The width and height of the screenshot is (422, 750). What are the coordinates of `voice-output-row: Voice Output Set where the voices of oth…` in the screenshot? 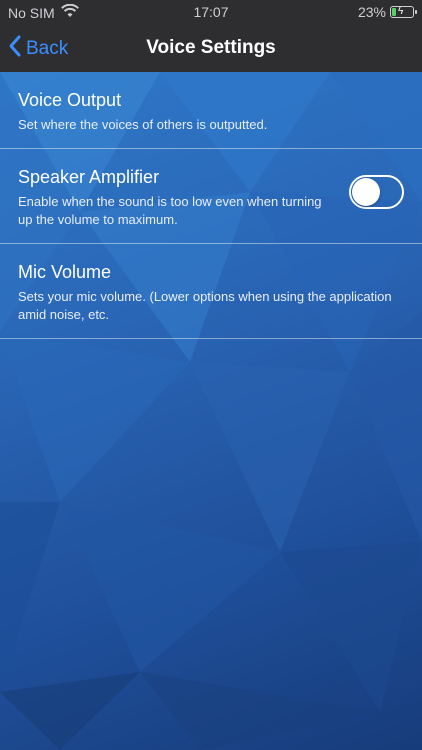 It's located at (211, 110).